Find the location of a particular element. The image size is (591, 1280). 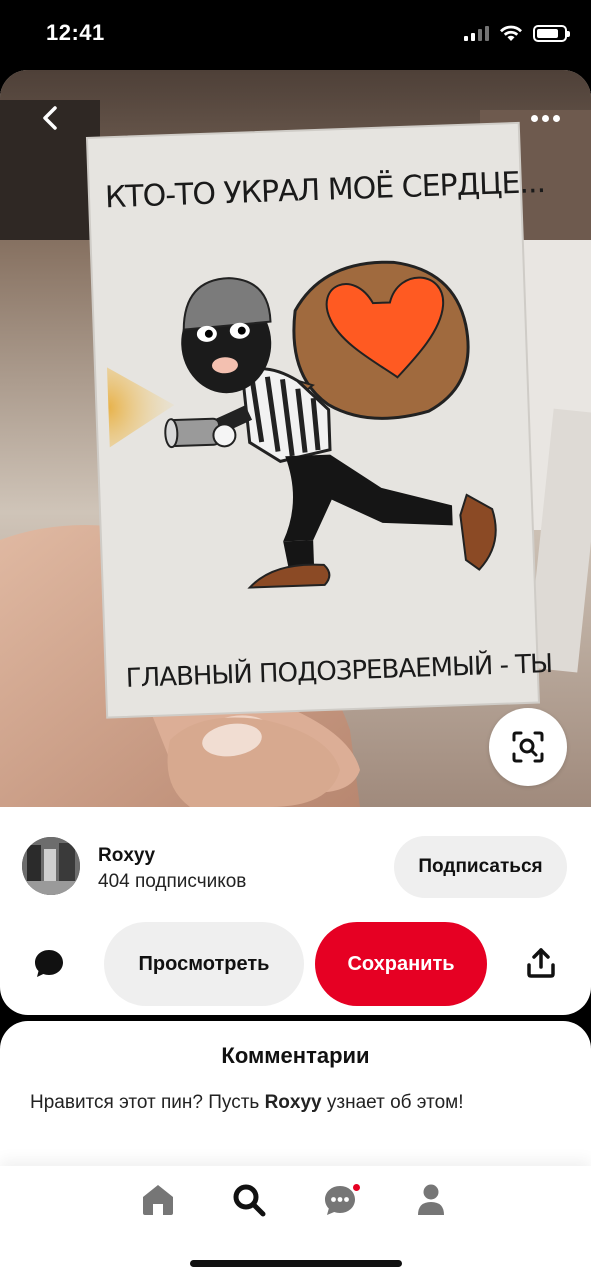

profile-icon is located at coordinates (431, 1199).